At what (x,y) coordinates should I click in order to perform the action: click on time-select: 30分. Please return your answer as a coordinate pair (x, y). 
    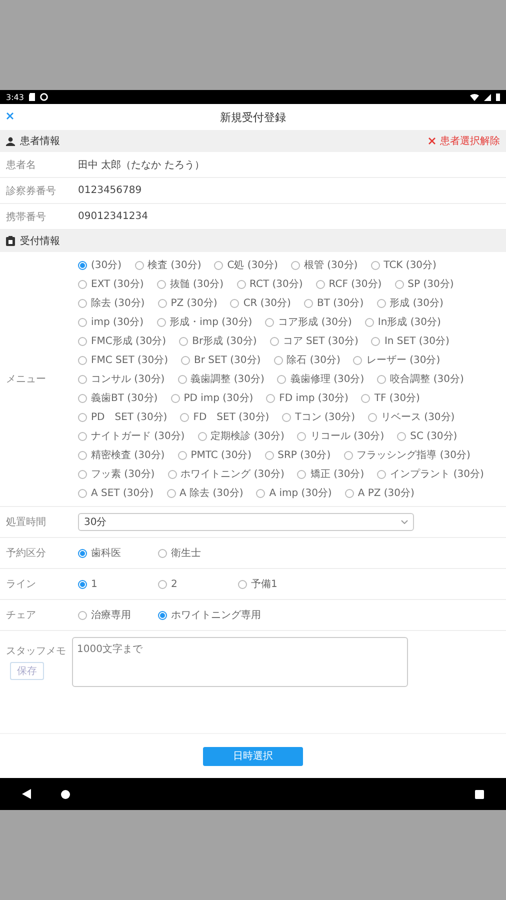
    Looking at the image, I should click on (246, 522).